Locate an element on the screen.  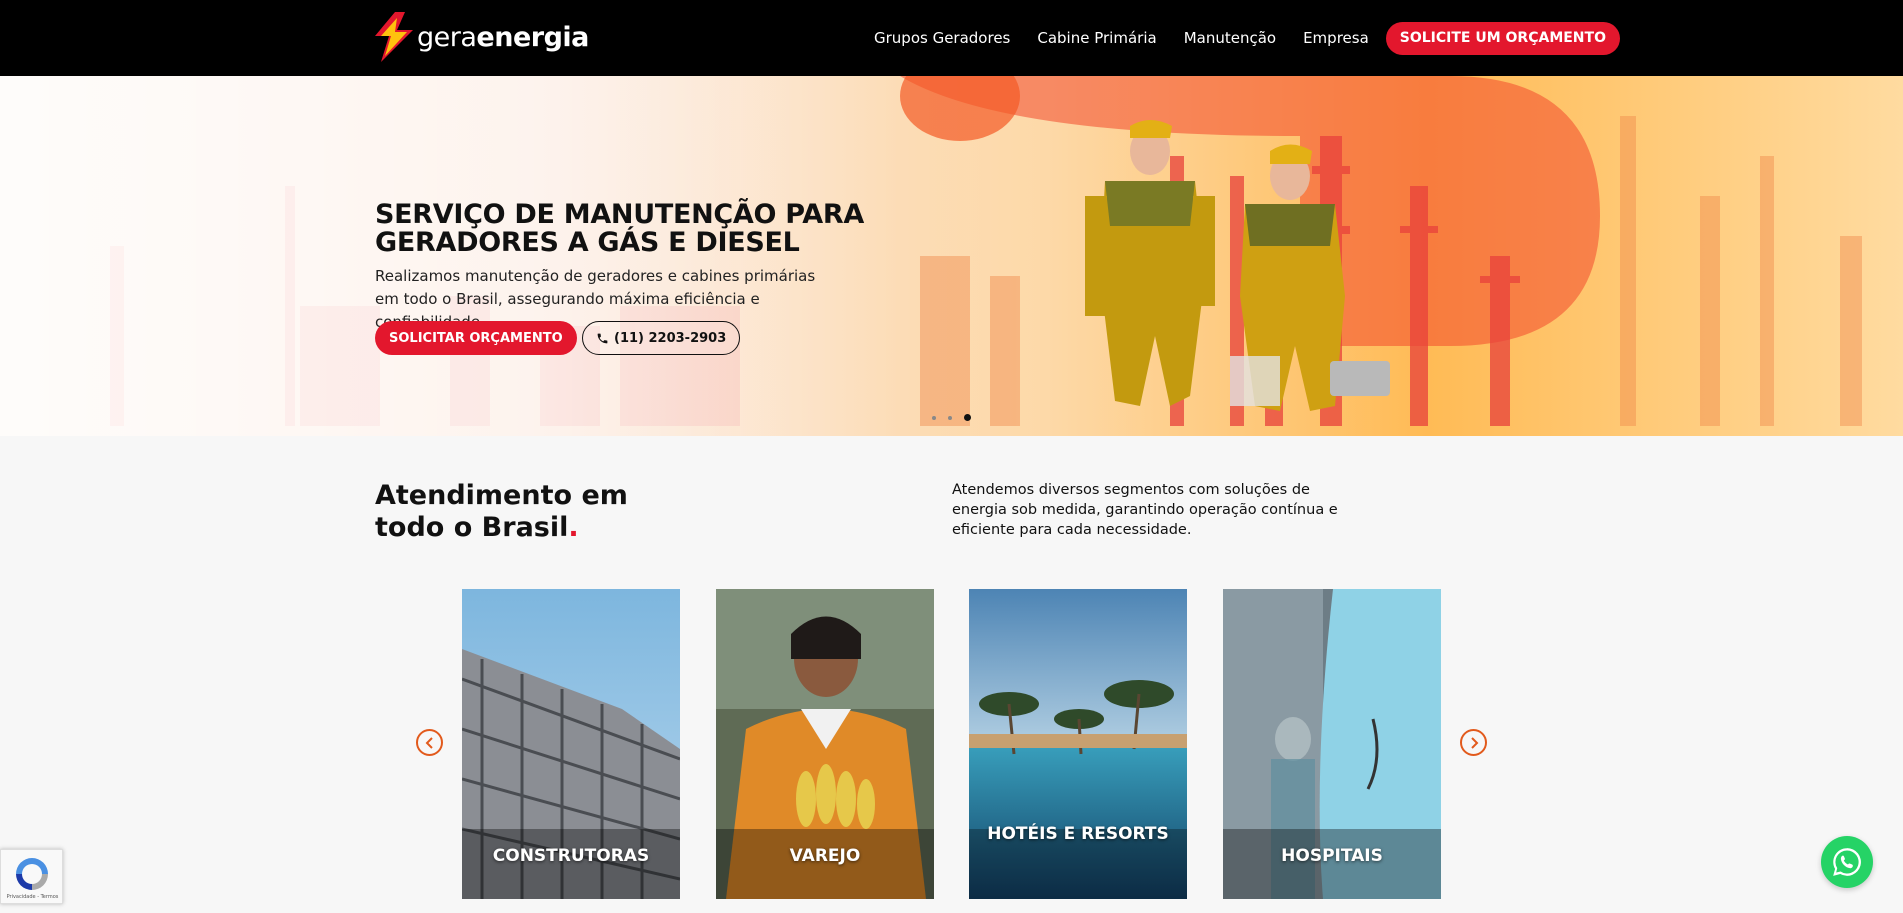
request-quote-button: SOLICITAR ORÇAMENTO is located at coordinates (476, 338).